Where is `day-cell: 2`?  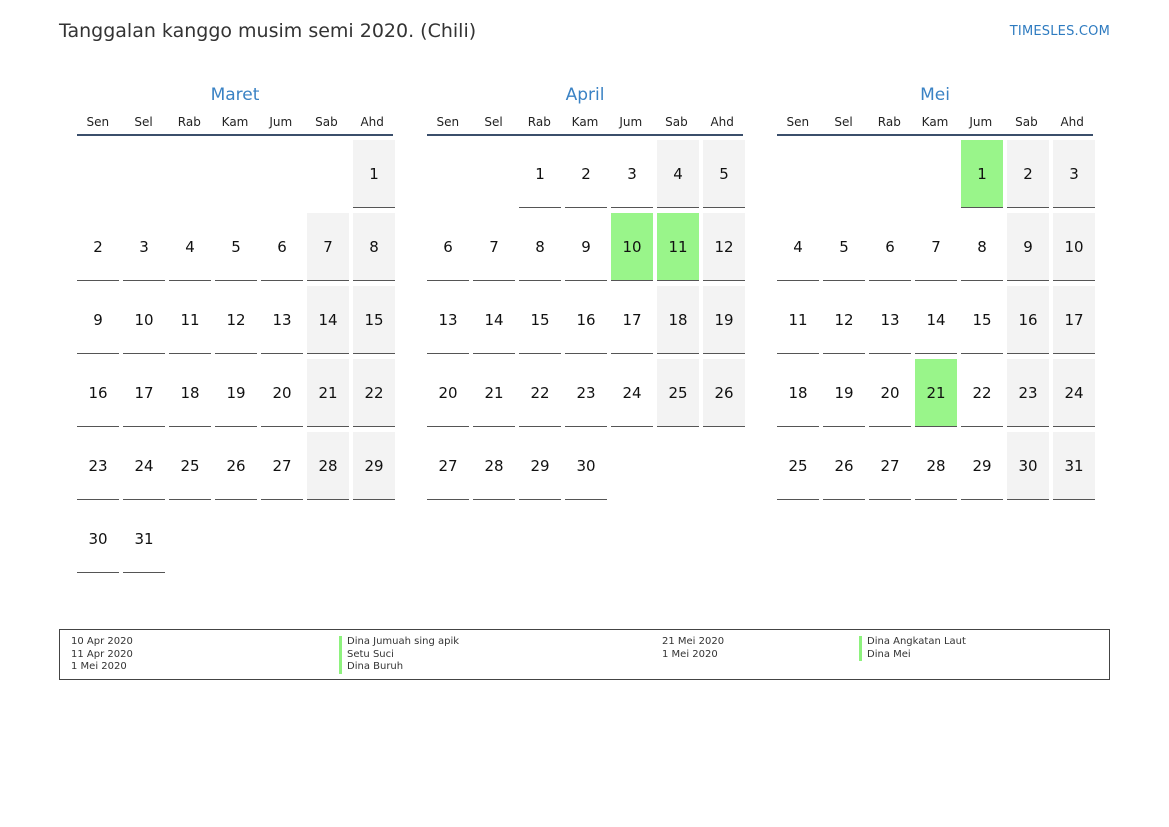 day-cell: 2 is located at coordinates (98, 247).